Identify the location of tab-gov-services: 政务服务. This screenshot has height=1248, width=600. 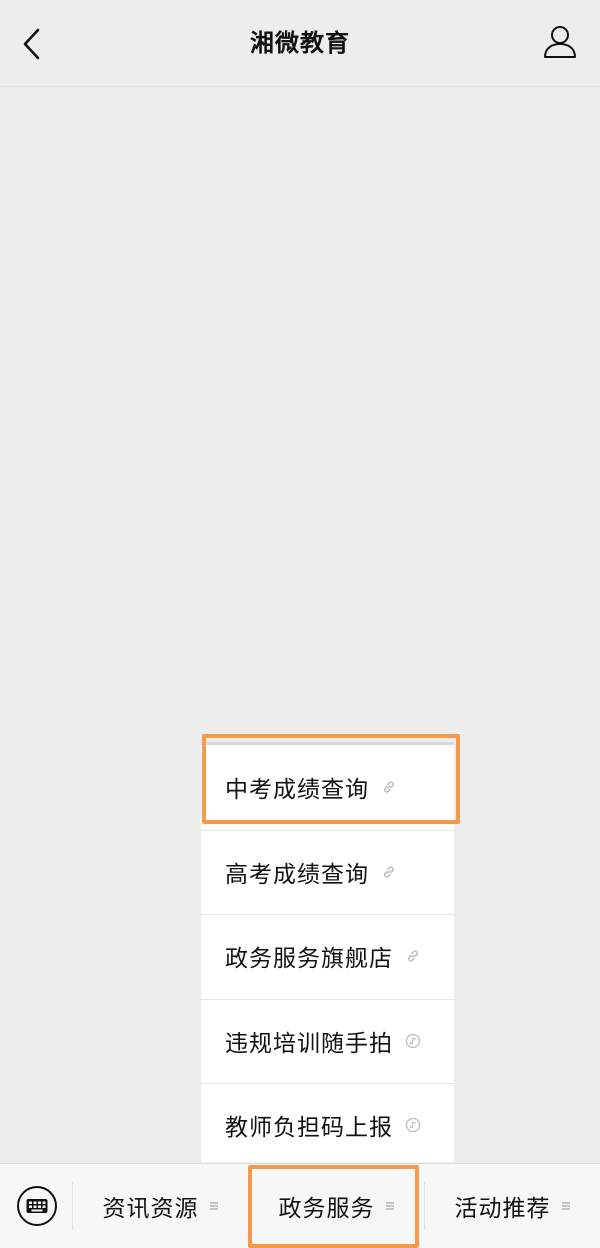
(336, 1206).